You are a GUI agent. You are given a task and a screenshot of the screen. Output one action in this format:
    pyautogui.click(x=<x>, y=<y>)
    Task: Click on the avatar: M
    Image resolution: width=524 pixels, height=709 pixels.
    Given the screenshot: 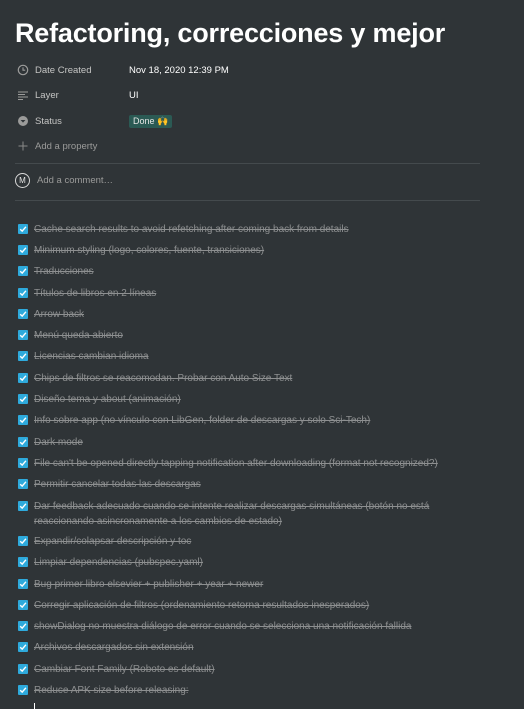 What is the action you would take?
    pyautogui.click(x=22, y=180)
    